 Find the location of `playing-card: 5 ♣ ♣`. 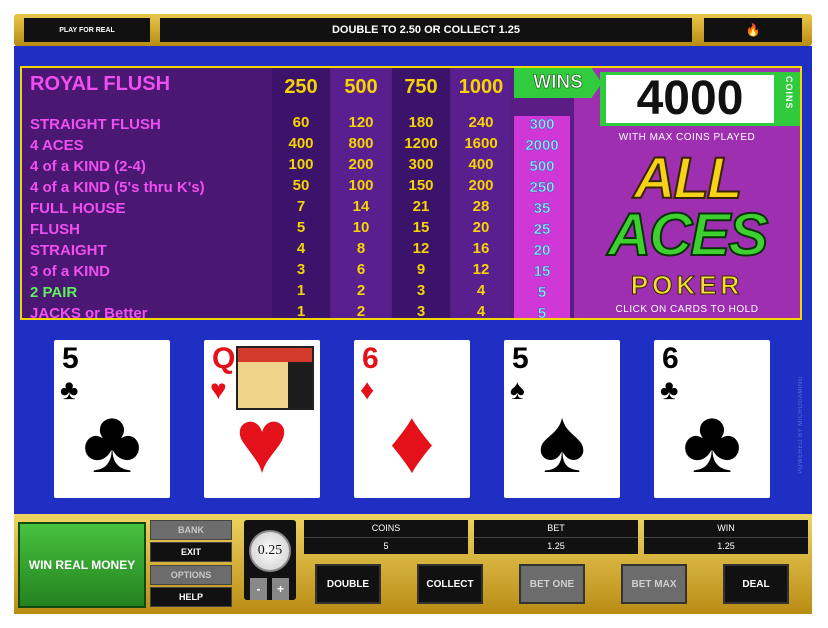

playing-card: 5 ♣ ♣ is located at coordinates (112, 419).